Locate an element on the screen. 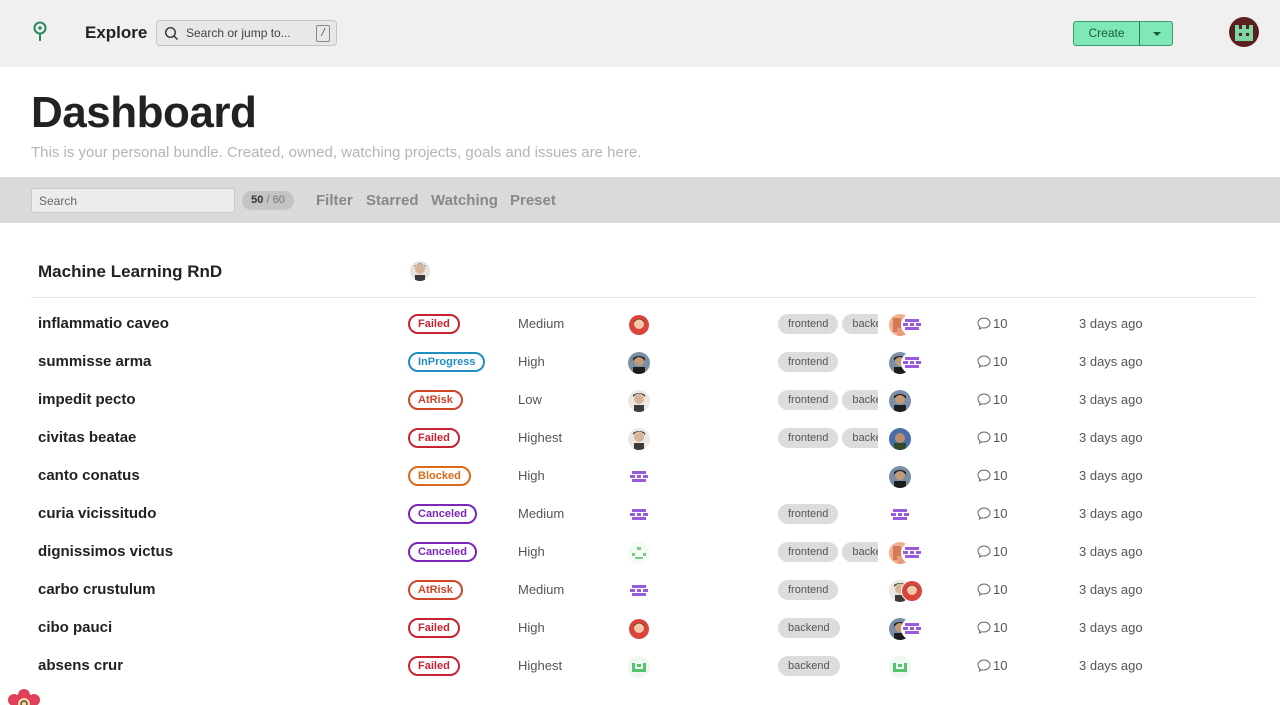 The image size is (1280, 705). project-owner-avatar is located at coordinates (420, 271).